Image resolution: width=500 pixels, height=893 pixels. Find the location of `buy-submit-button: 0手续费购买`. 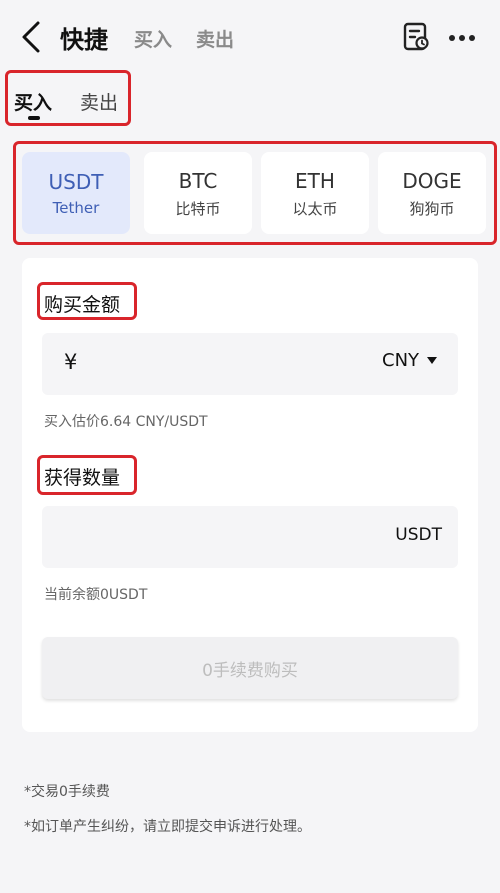

buy-submit-button: 0手续费购买 is located at coordinates (250, 668).